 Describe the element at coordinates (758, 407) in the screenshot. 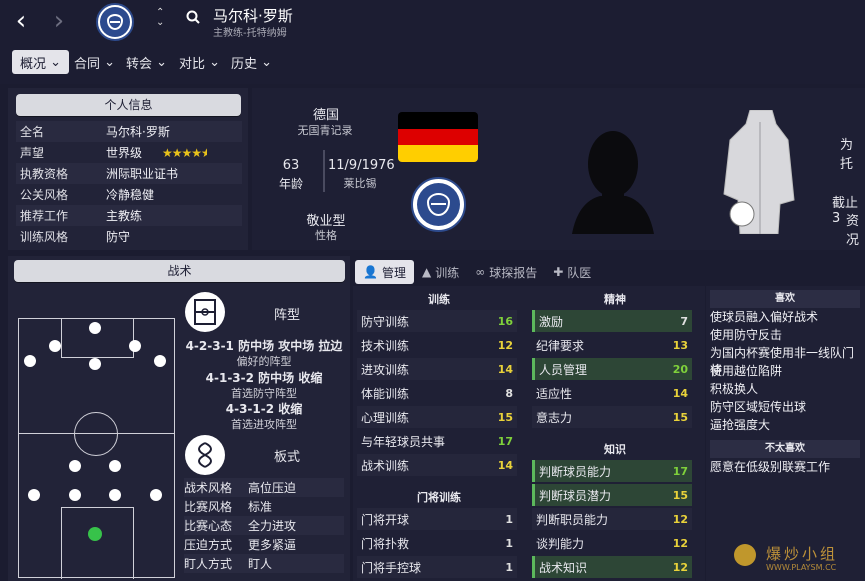

I see `preference-item: 防守区域短传出球` at that location.